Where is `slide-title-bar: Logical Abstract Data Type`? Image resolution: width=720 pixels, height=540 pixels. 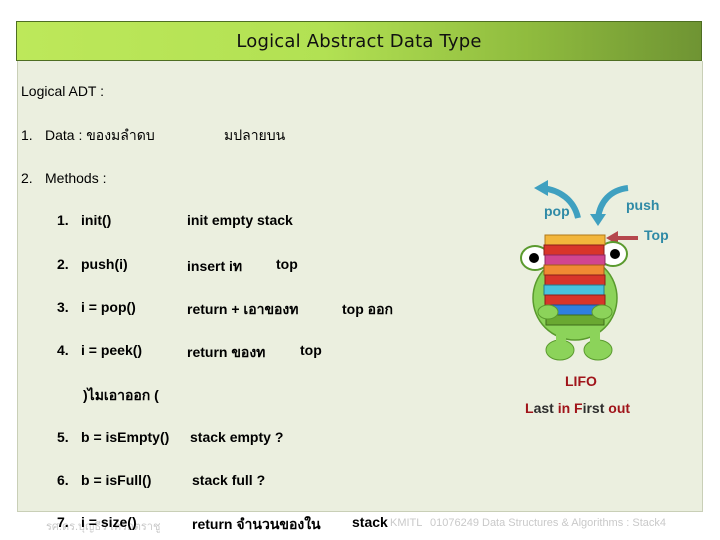 slide-title-bar: Logical Abstract Data Type is located at coordinates (359, 41).